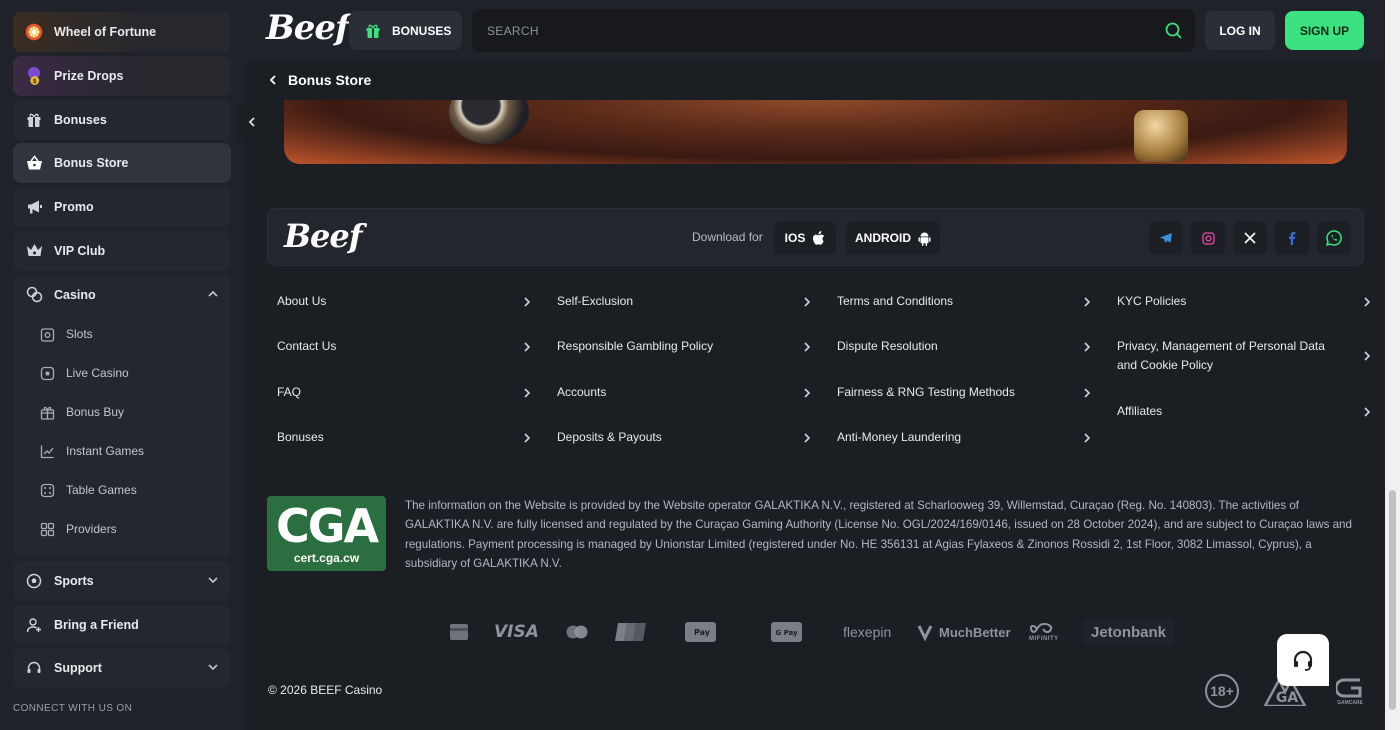  I want to click on page-scrollbar, so click(1392, 365).